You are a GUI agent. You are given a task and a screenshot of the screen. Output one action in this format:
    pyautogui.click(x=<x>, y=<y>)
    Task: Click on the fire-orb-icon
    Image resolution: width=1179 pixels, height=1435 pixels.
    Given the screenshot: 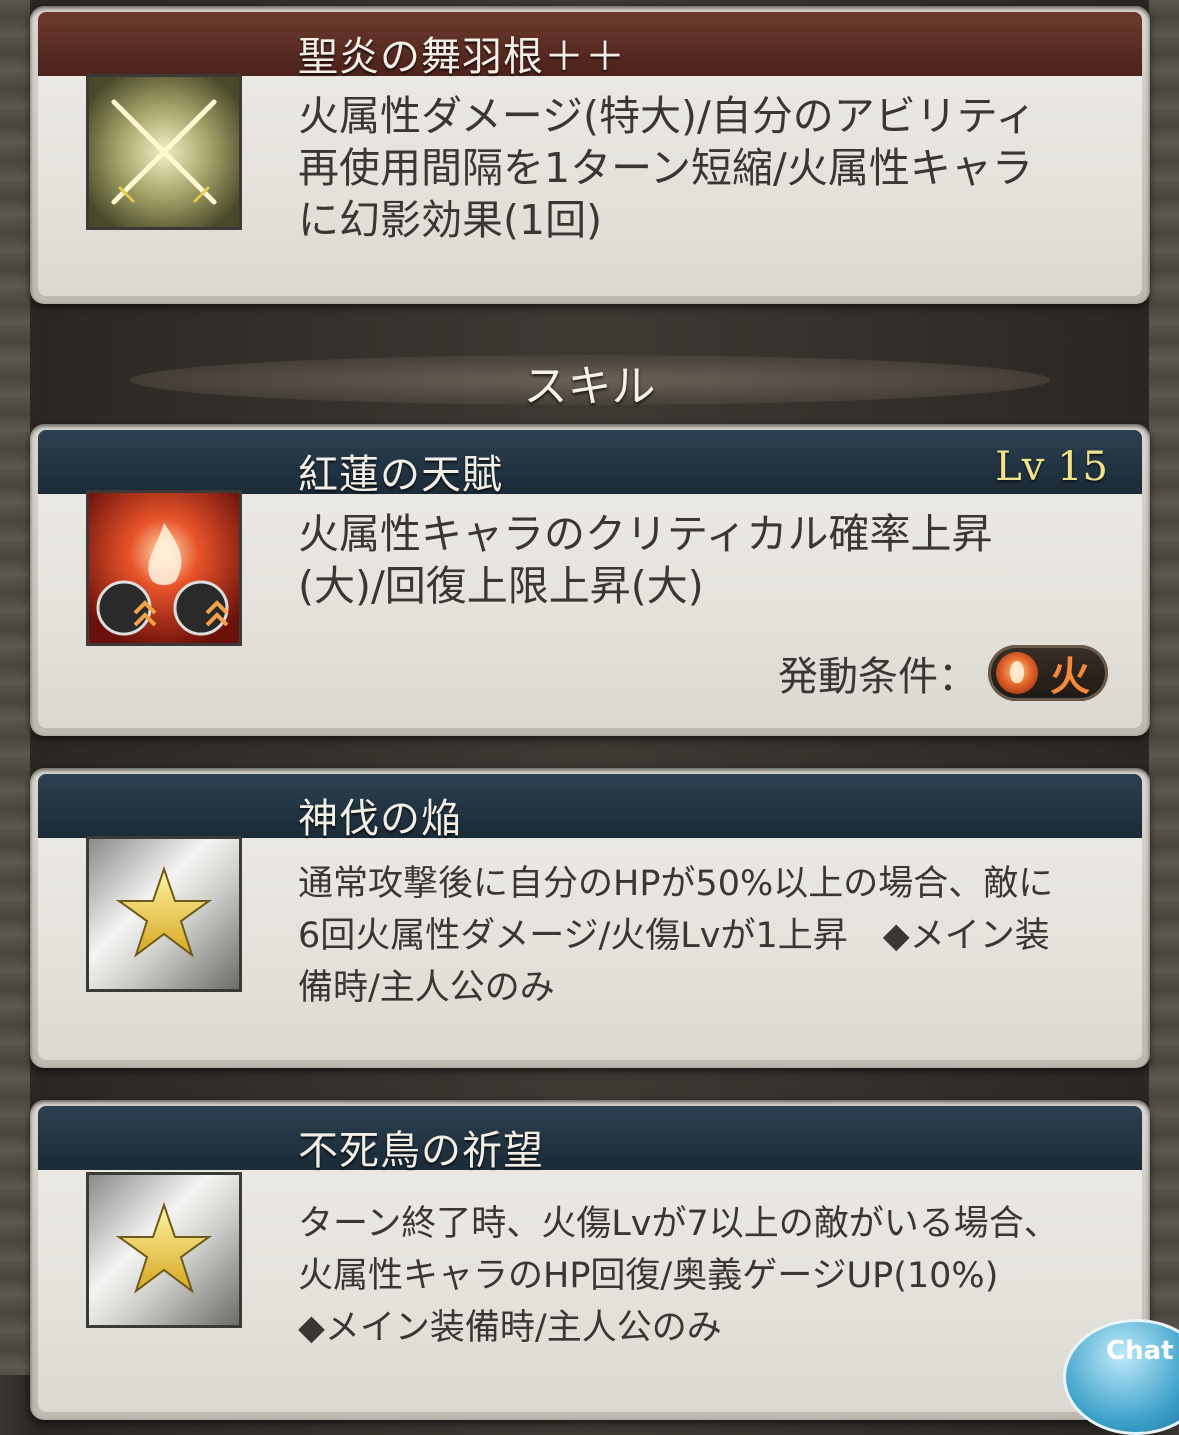 What is the action you would take?
    pyautogui.click(x=1017, y=673)
    